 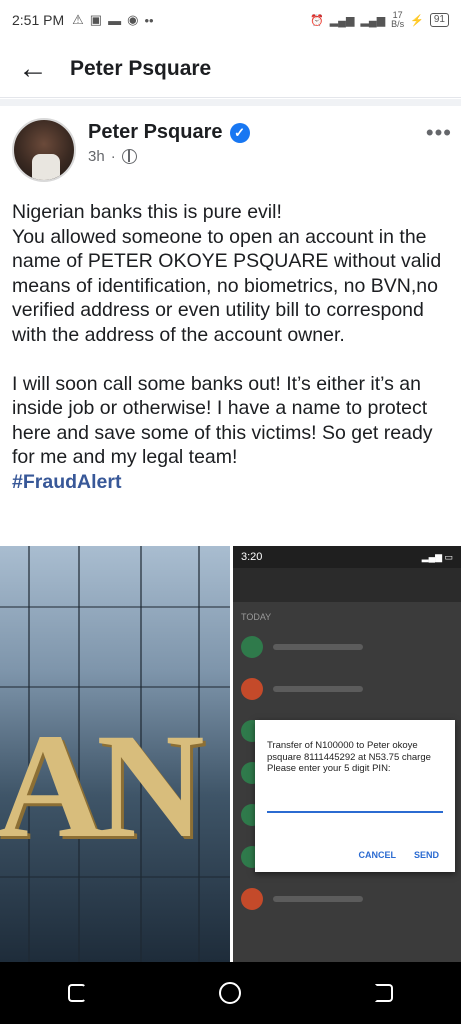 What do you see at coordinates (102, 786) in the screenshot?
I see `bank-sign-letters: AN` at bounding box center [102, 786].